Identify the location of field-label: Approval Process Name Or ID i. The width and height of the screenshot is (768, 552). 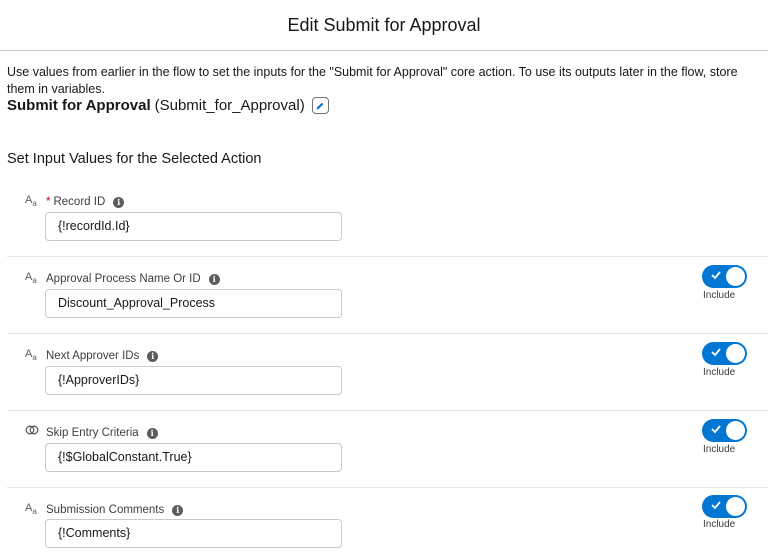
(133, 279).